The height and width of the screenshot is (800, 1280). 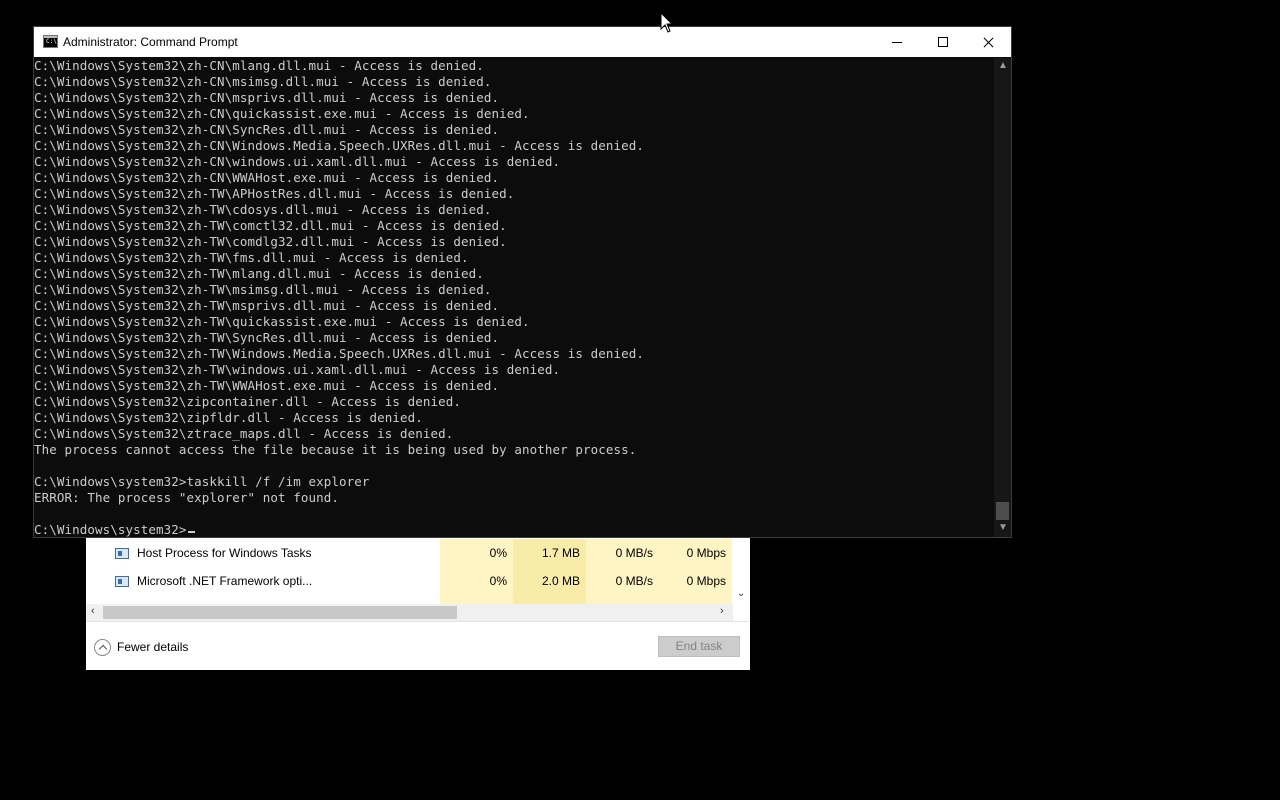 I want to click on fewer-details-button: Fewer details, so click(x=141, y=647).